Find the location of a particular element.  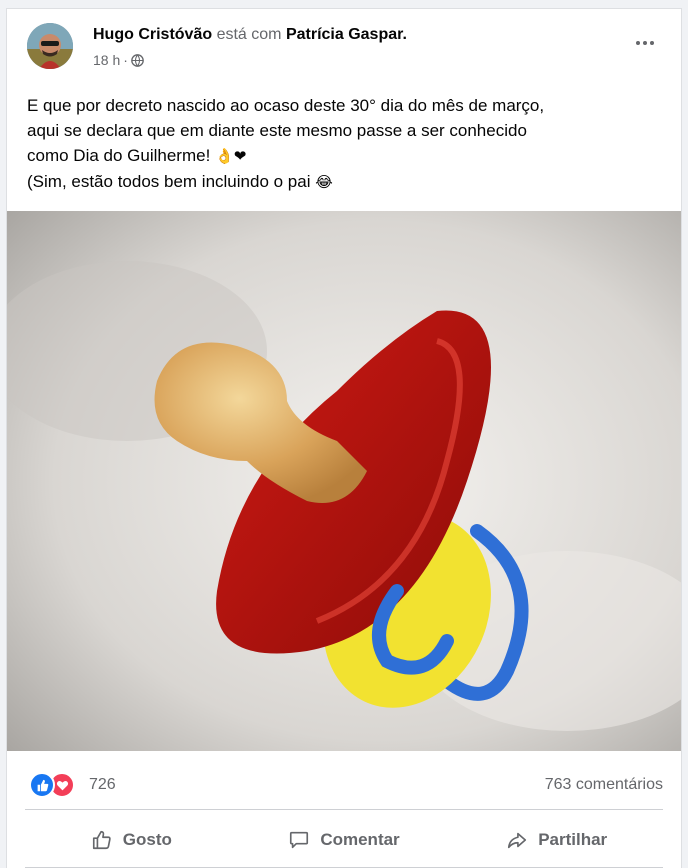

share-button: Partilhar is located at coordinates (556, 840).